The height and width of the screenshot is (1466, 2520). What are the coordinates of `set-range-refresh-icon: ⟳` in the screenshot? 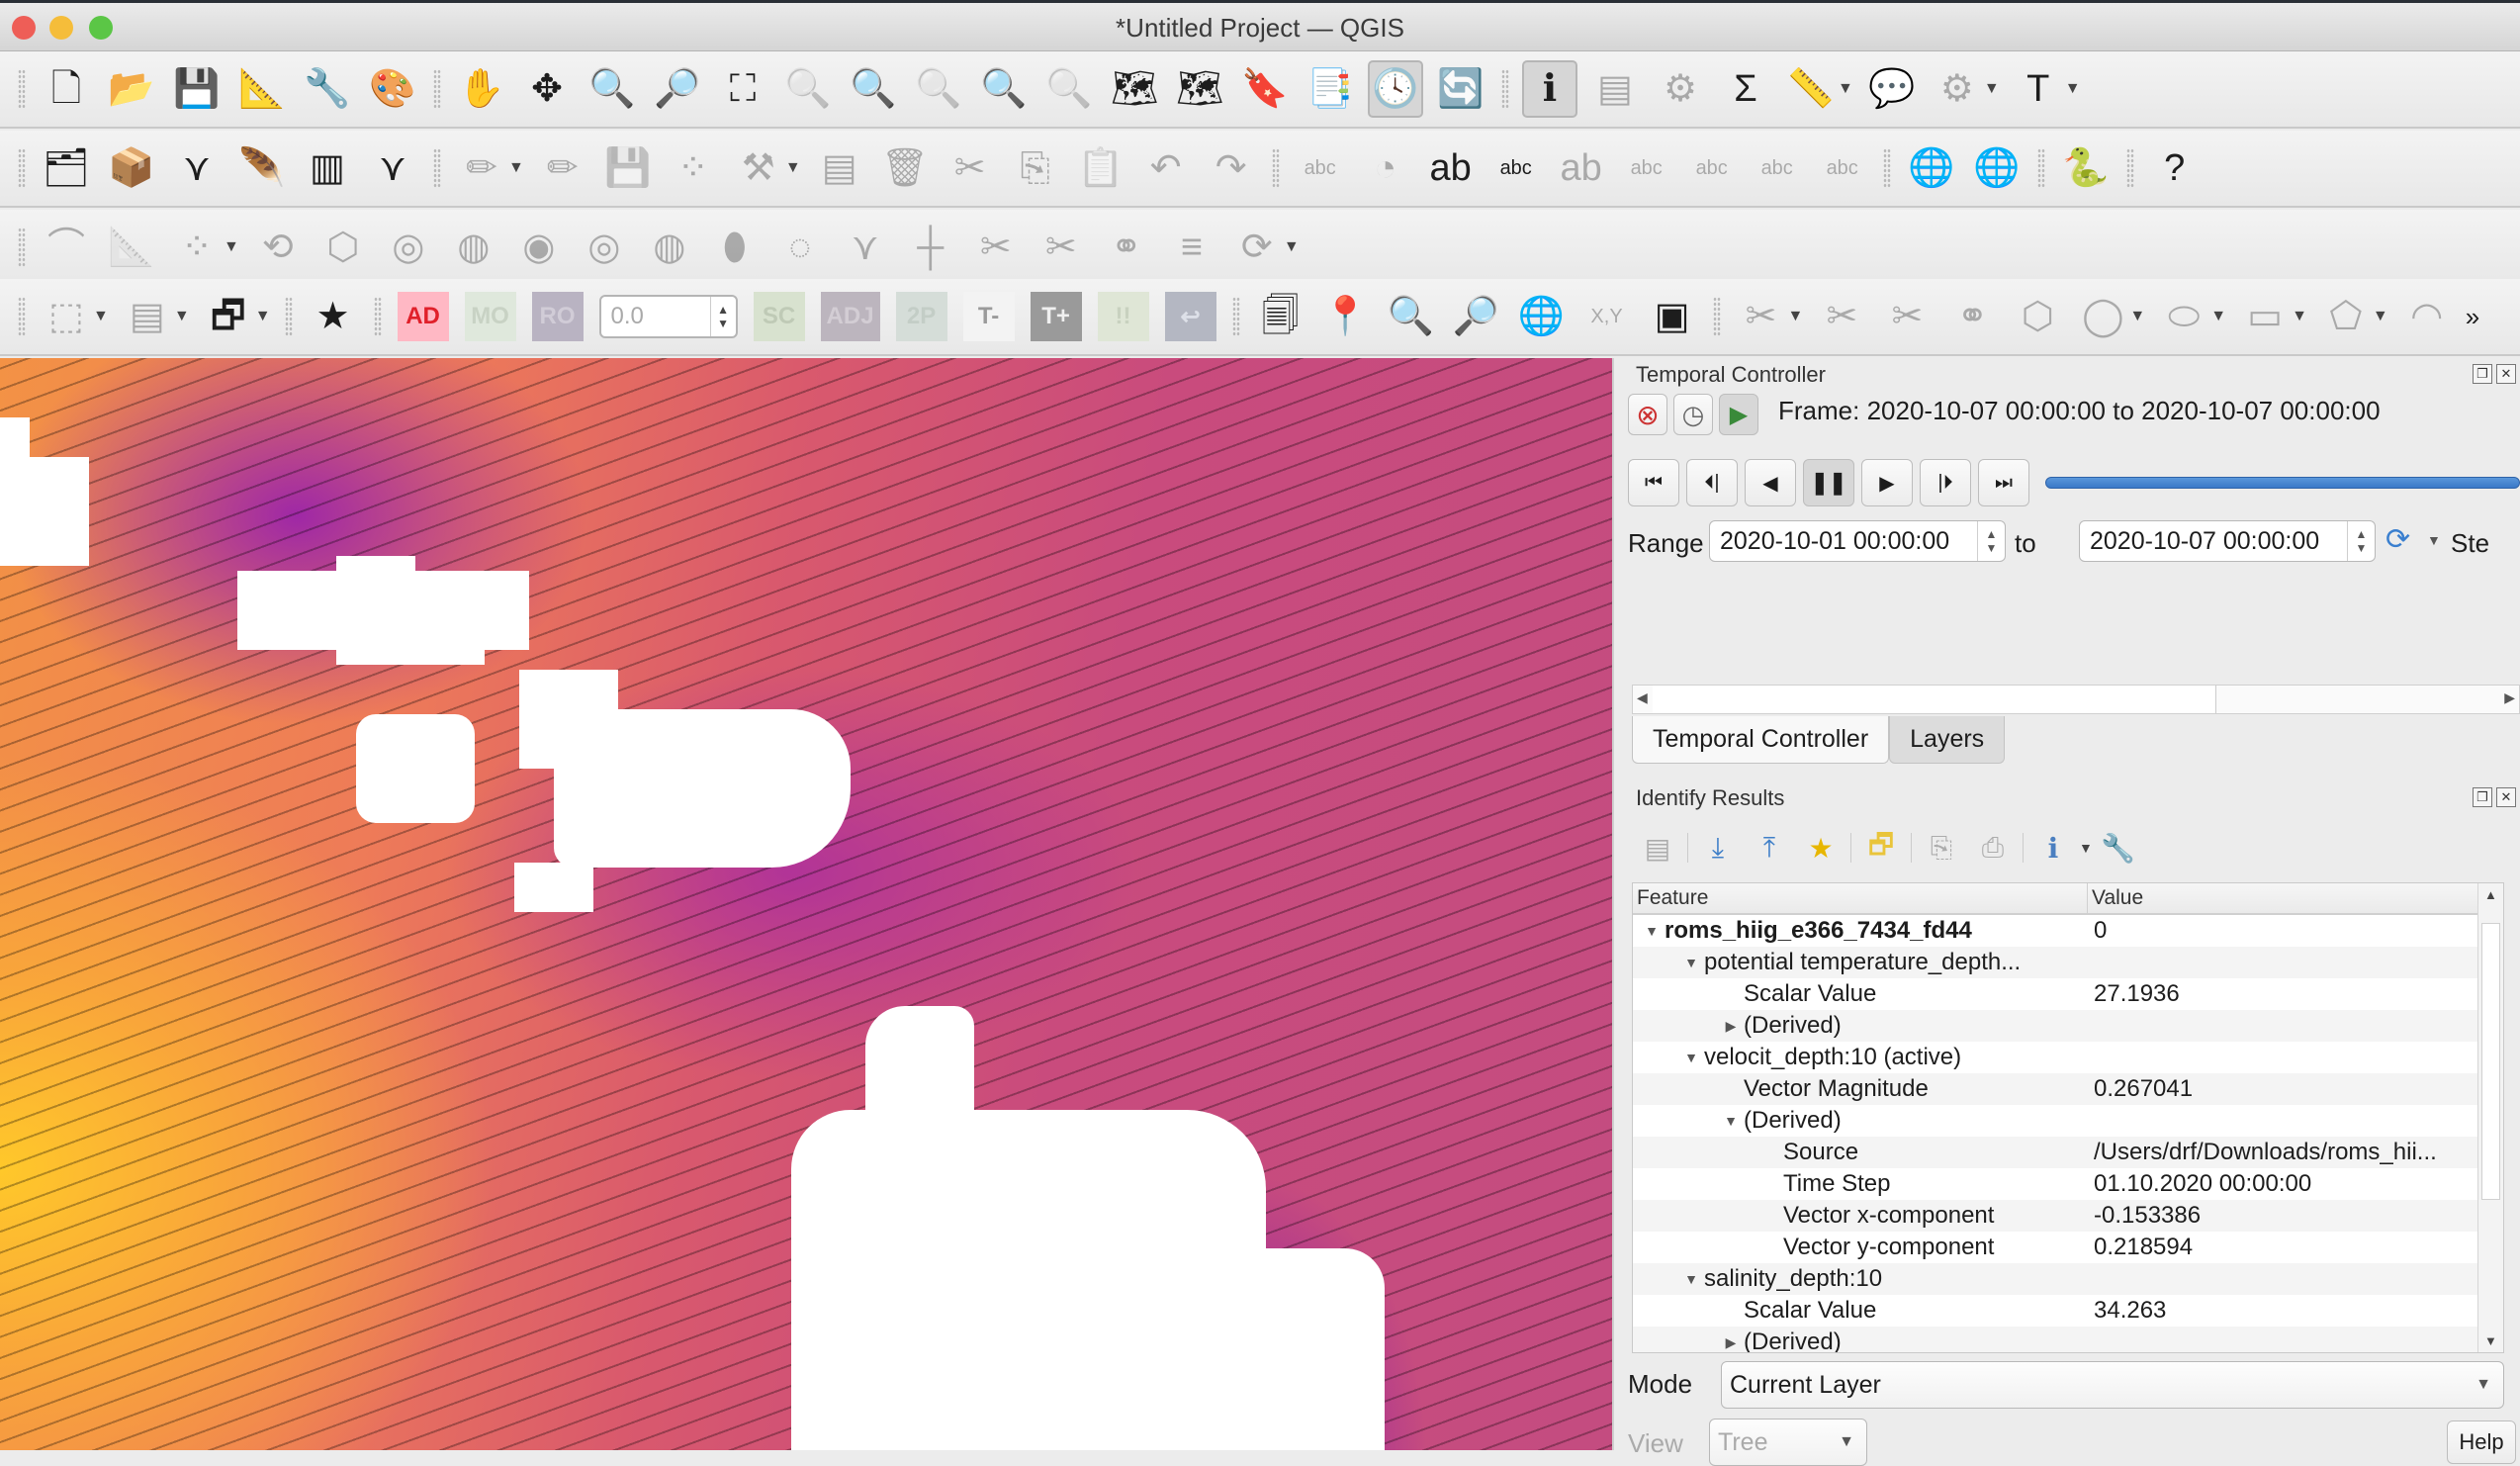 It's located at (2397, 539).